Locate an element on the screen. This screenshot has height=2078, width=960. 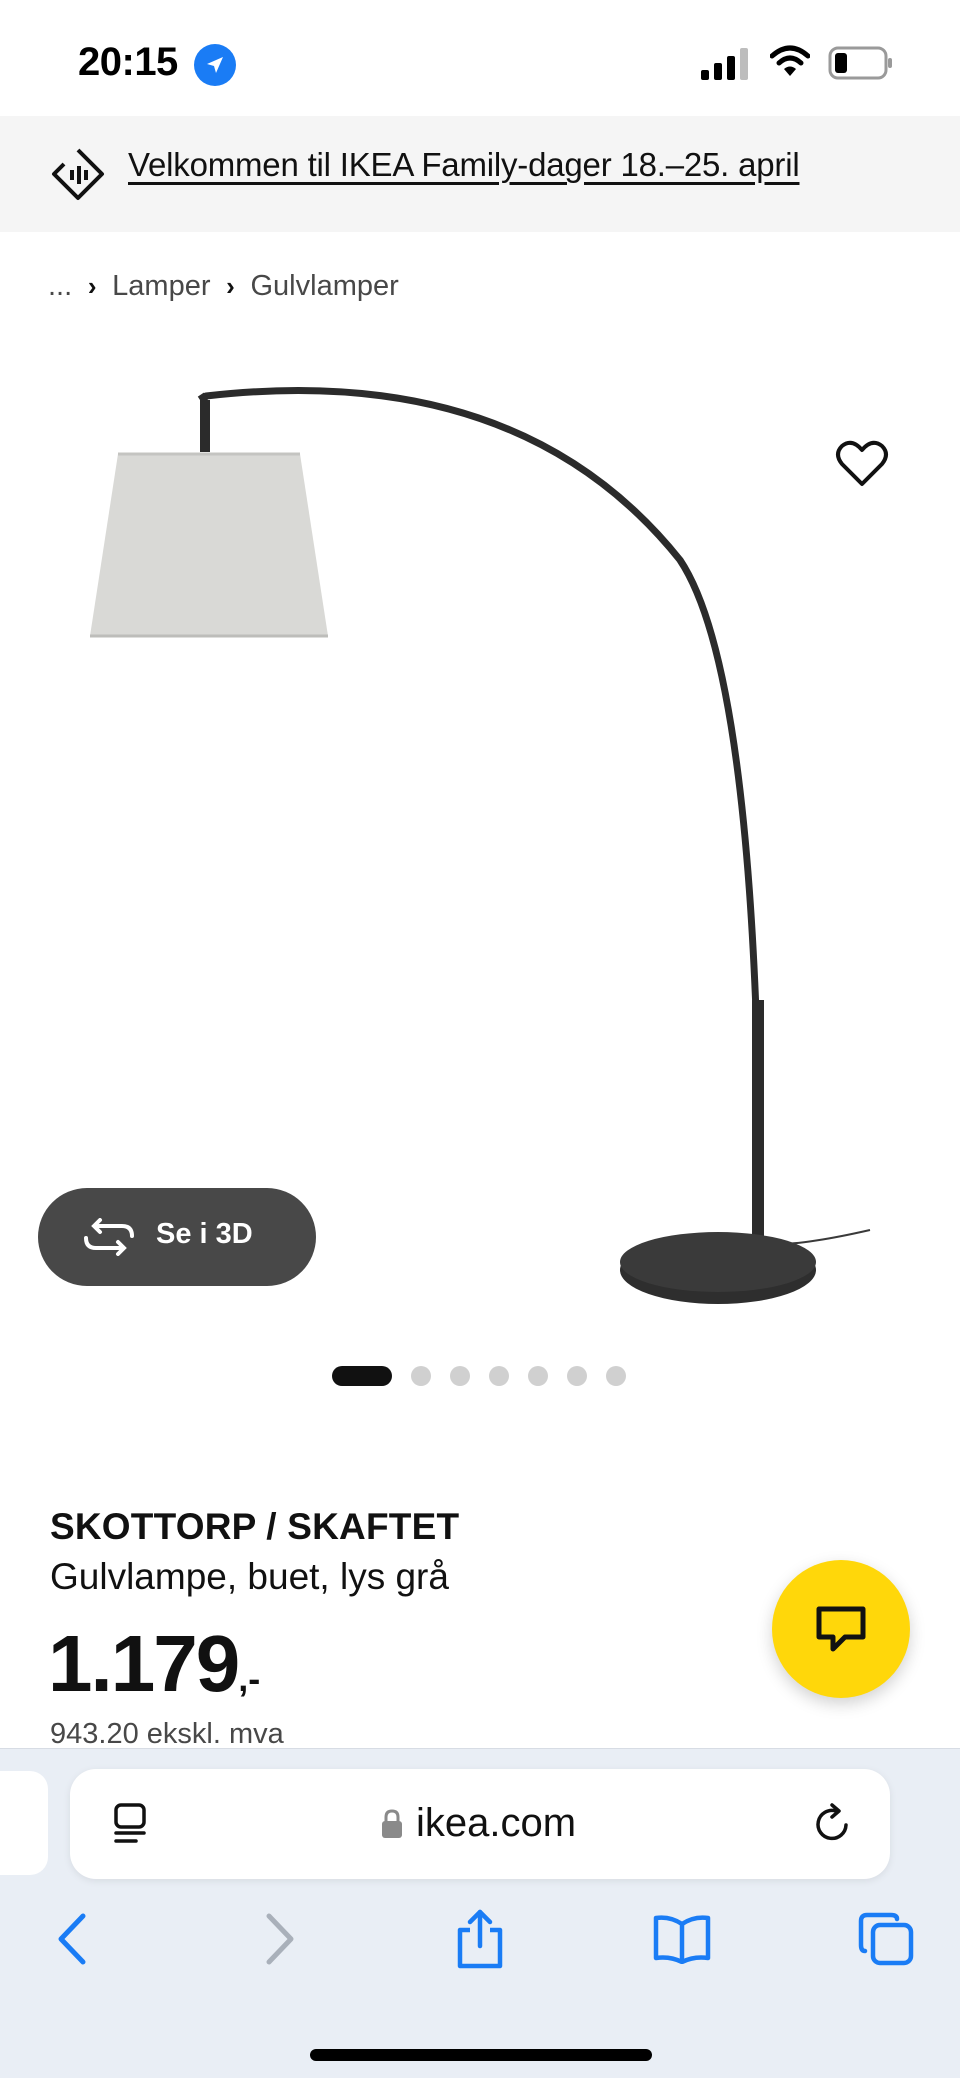
back-icon is located at coordinates (72, 1939).